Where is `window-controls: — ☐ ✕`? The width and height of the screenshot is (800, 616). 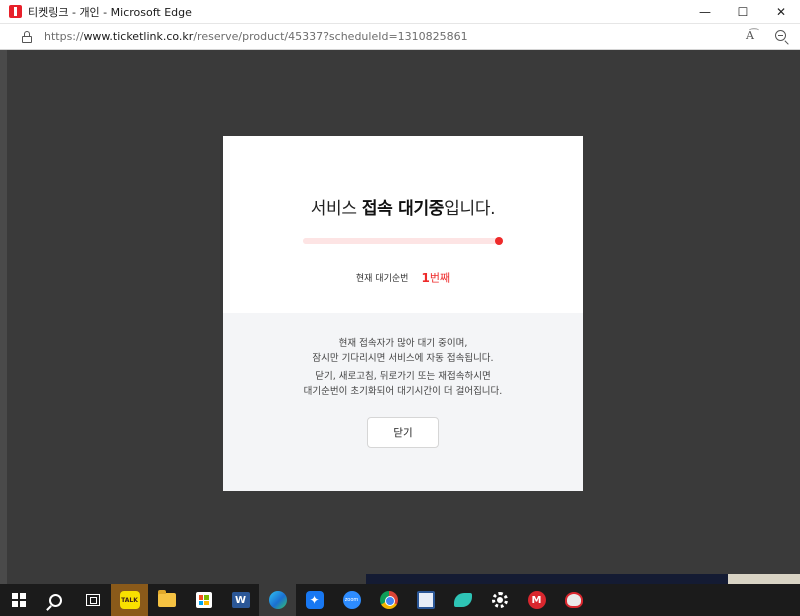
window-controls: — ☐ ✕ is located at coordinates (743, 12).